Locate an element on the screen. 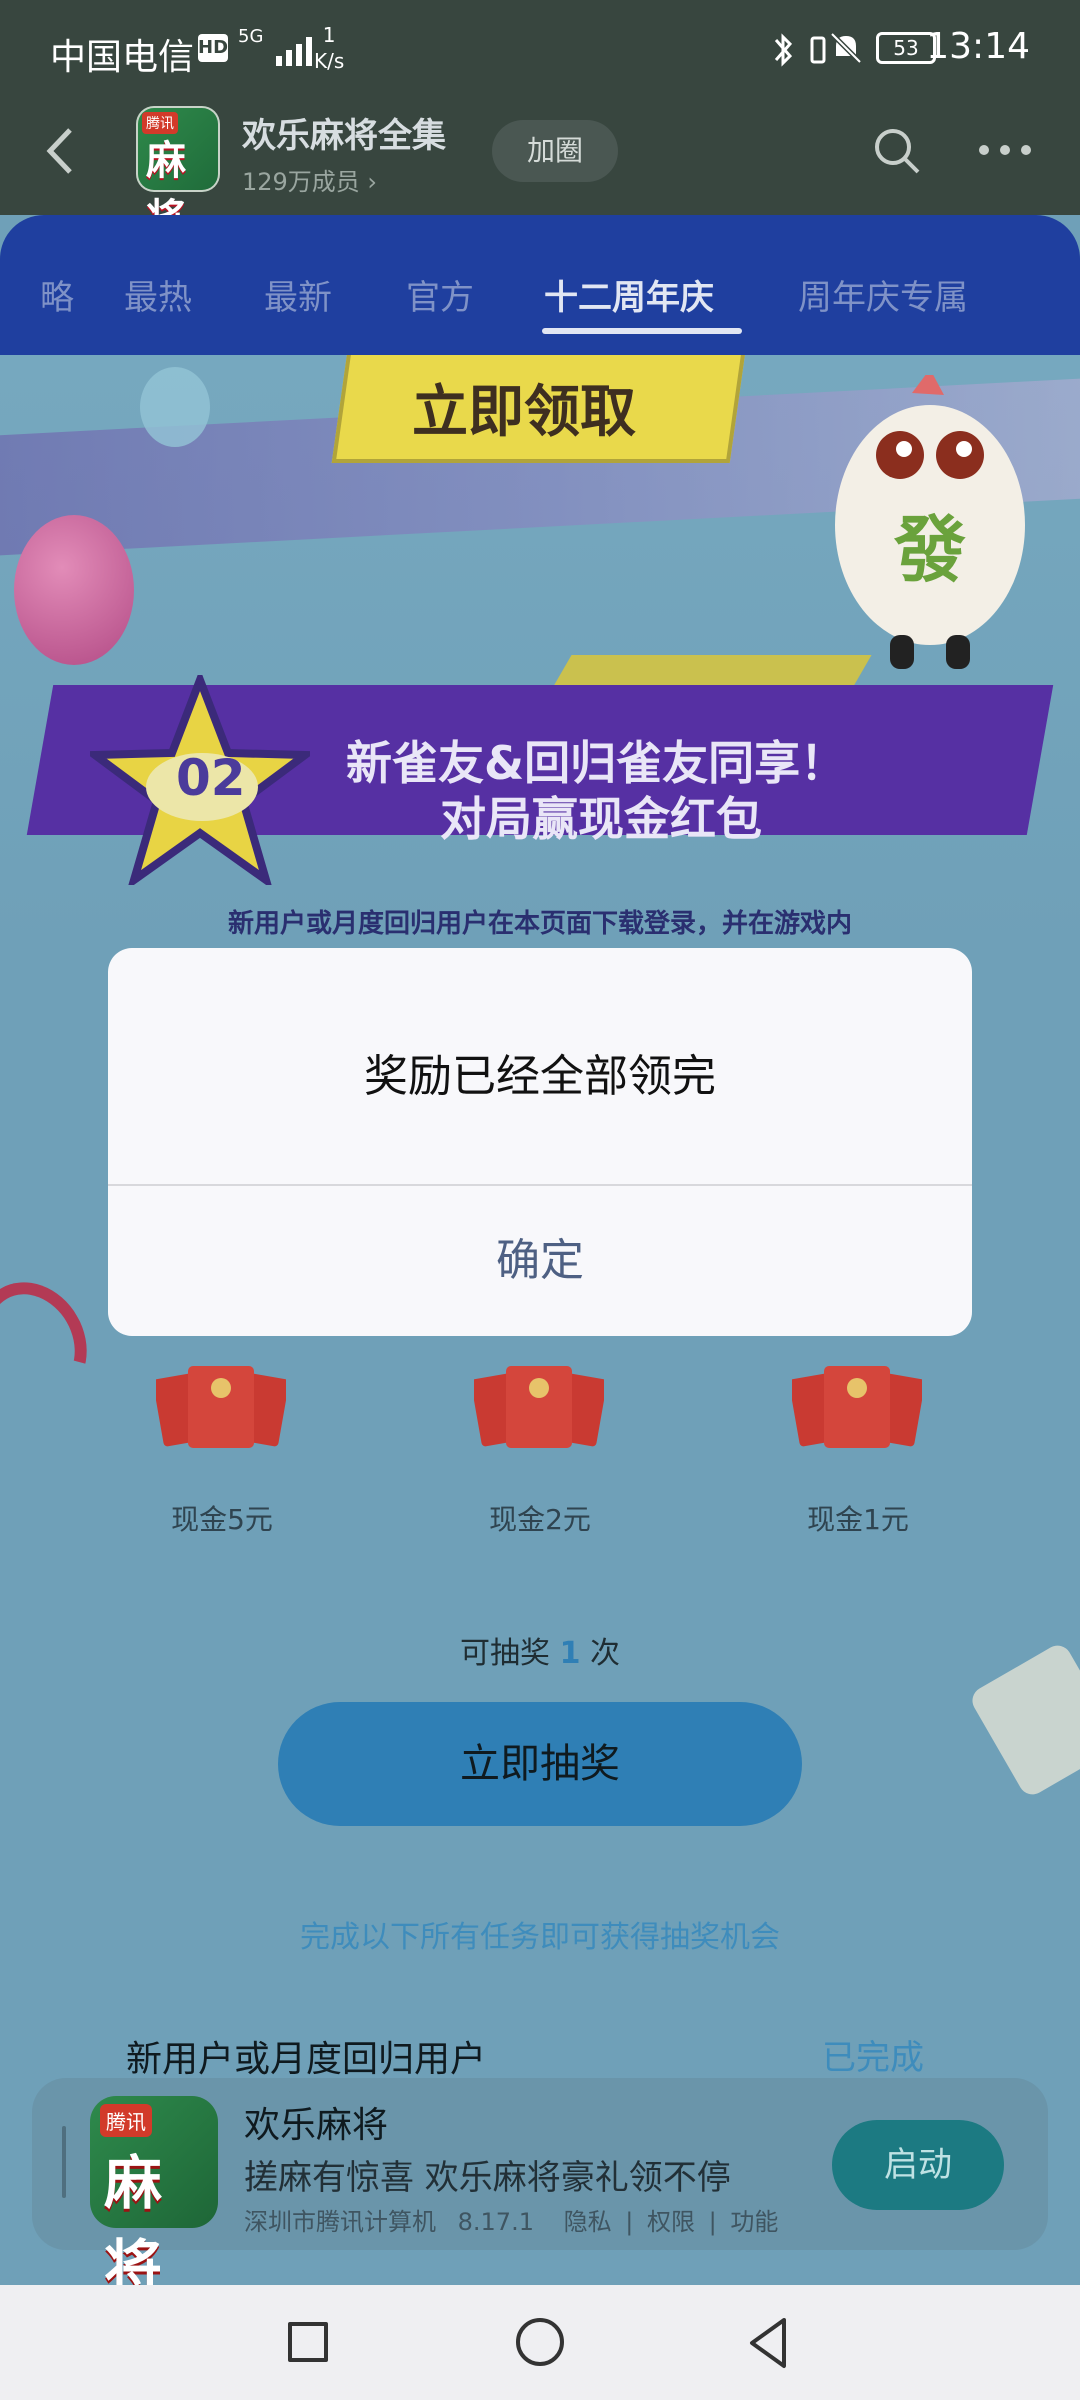 The image size is (1080, 2400). app-name: 欢乐麻将 is located at coordinates (316, 2125).